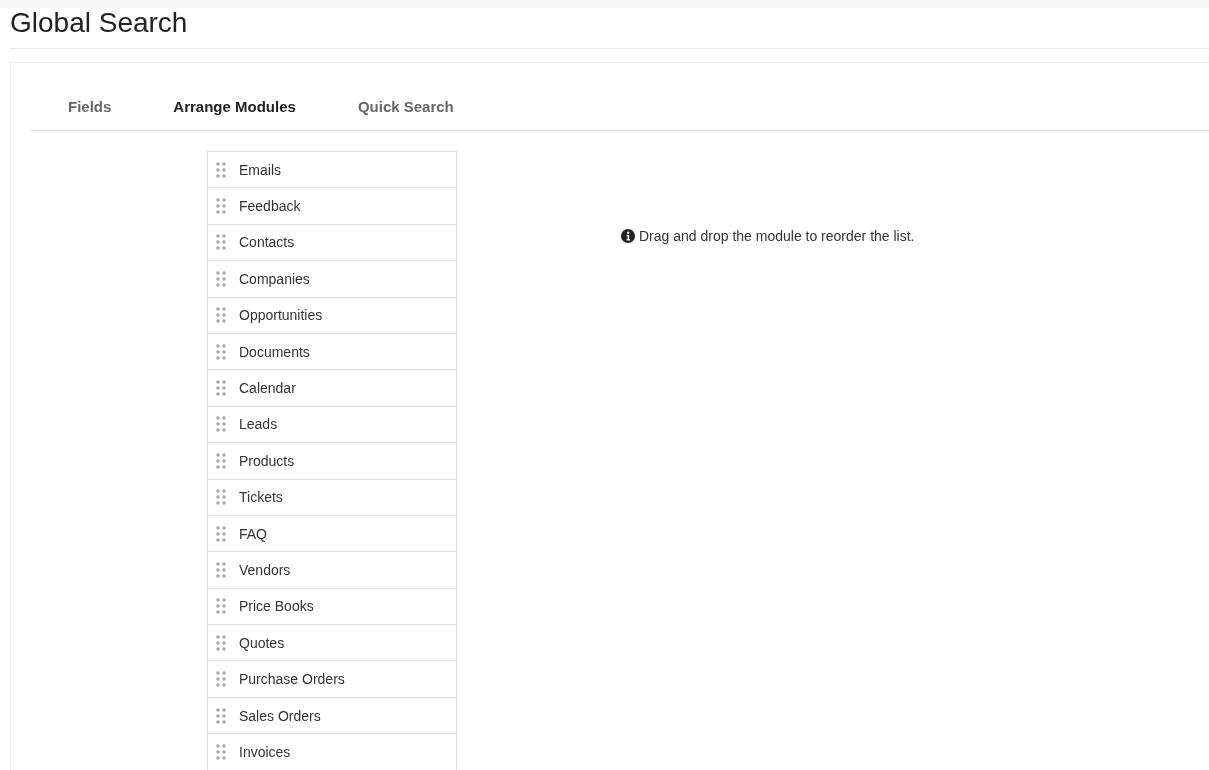 This screenshot has width=1209, height=770. I want to click on module-name: Emails, so click(260, 169).